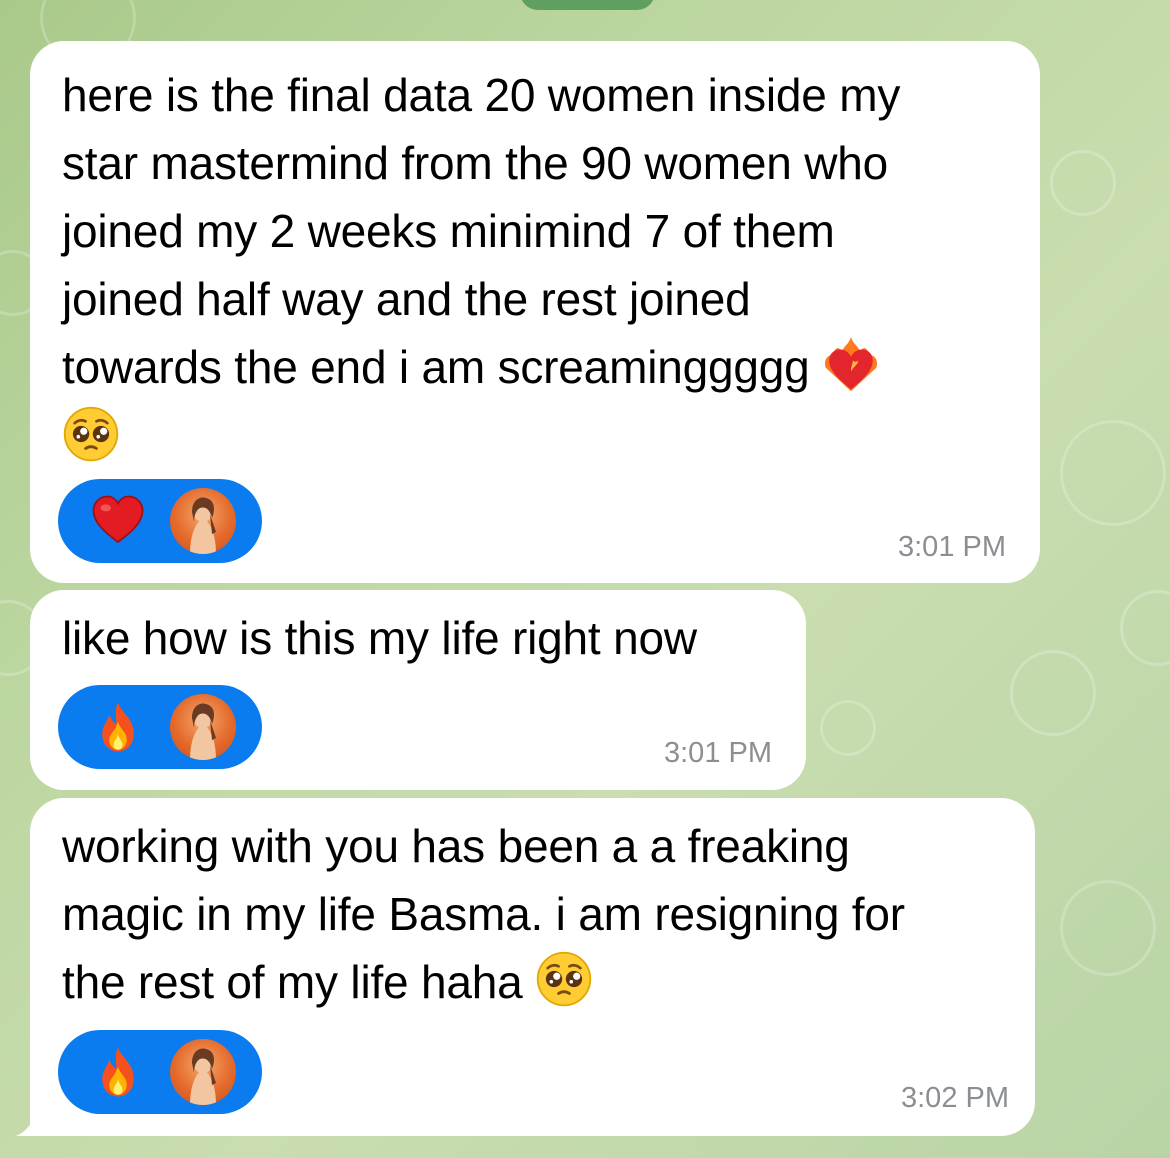 The width and height of the screenshot is (1170, 1158). I want to click on message-line: joined my 2 weeks minimind 7 of them, so click(448, 231).